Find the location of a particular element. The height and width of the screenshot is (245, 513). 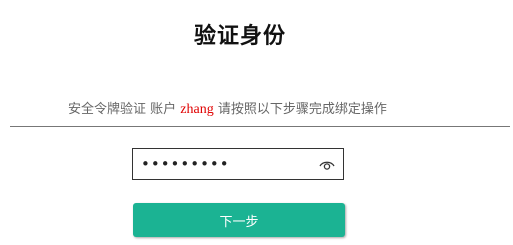

password-input is located at coordinates (226, 164).